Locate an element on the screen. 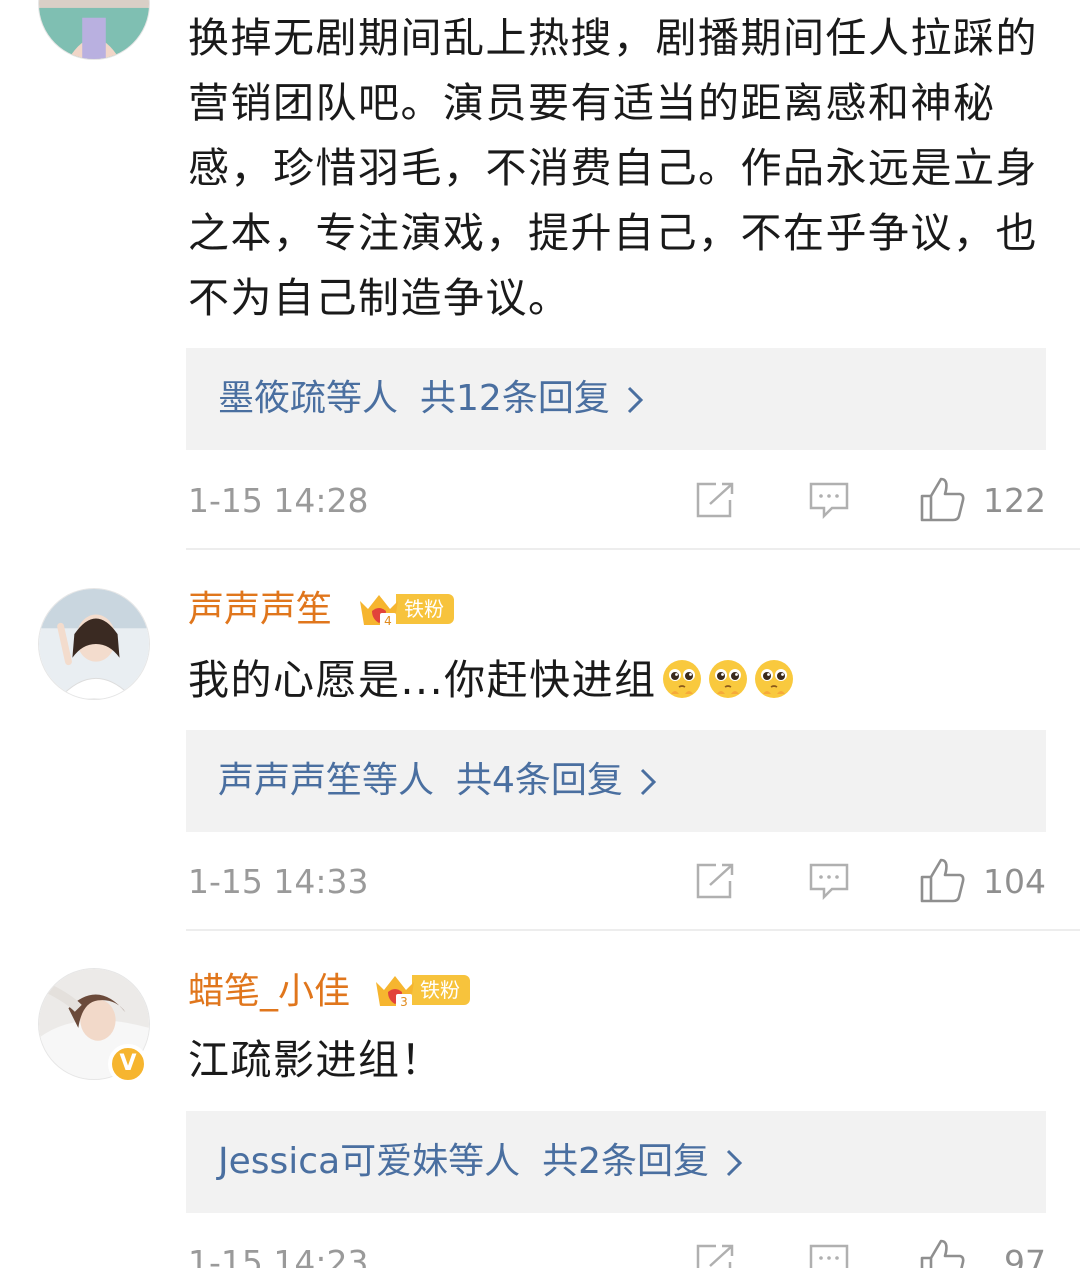 The image size is (1080, 1268). emoji-row is located at coordinates (726, 680).